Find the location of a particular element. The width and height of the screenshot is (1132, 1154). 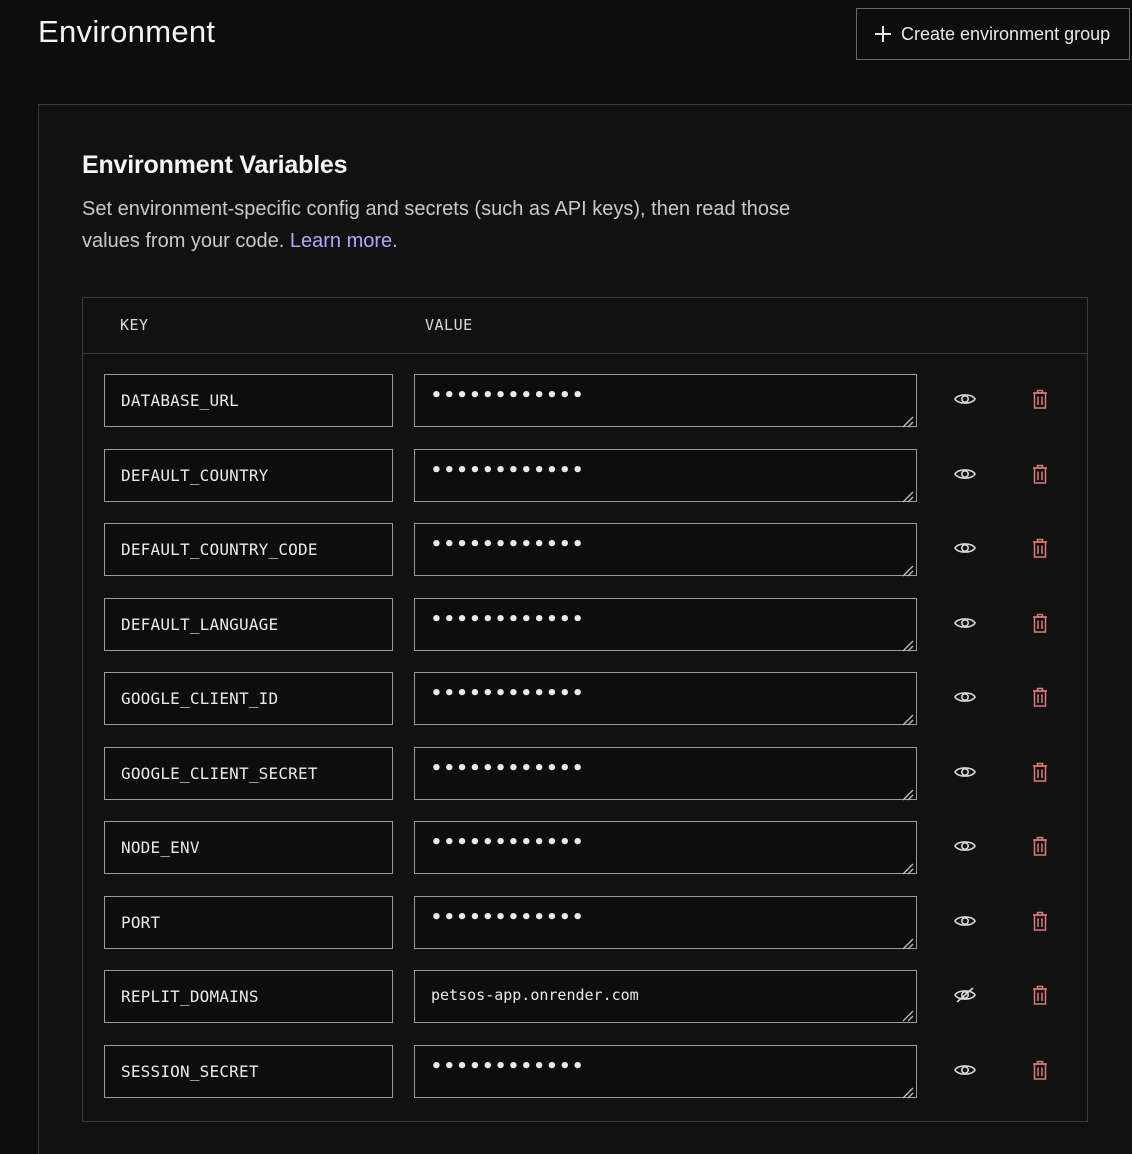

env-key-text: PORT is located at coordinates (141, 922).